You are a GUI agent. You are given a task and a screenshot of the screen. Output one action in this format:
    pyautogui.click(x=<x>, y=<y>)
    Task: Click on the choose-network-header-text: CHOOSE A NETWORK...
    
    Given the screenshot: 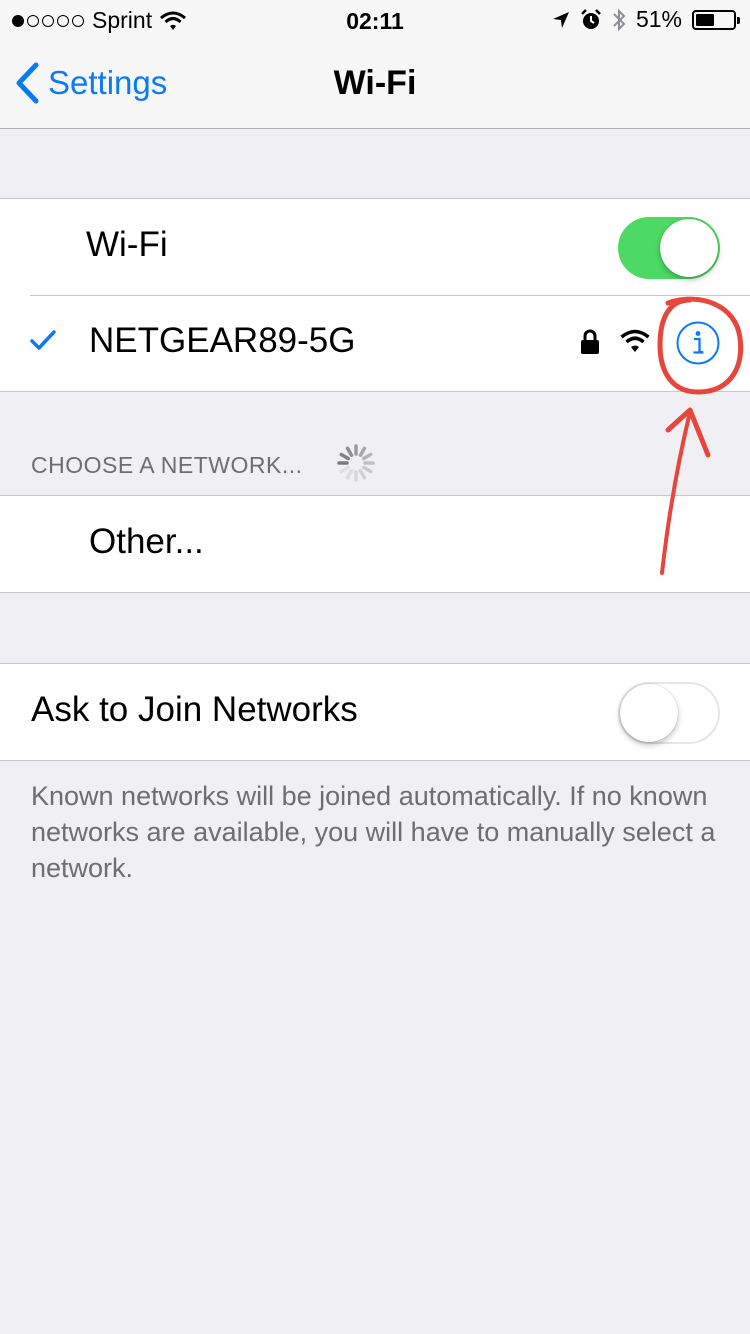 What is the action you would take?
    pyautogui.click(x=167, y=465)
    